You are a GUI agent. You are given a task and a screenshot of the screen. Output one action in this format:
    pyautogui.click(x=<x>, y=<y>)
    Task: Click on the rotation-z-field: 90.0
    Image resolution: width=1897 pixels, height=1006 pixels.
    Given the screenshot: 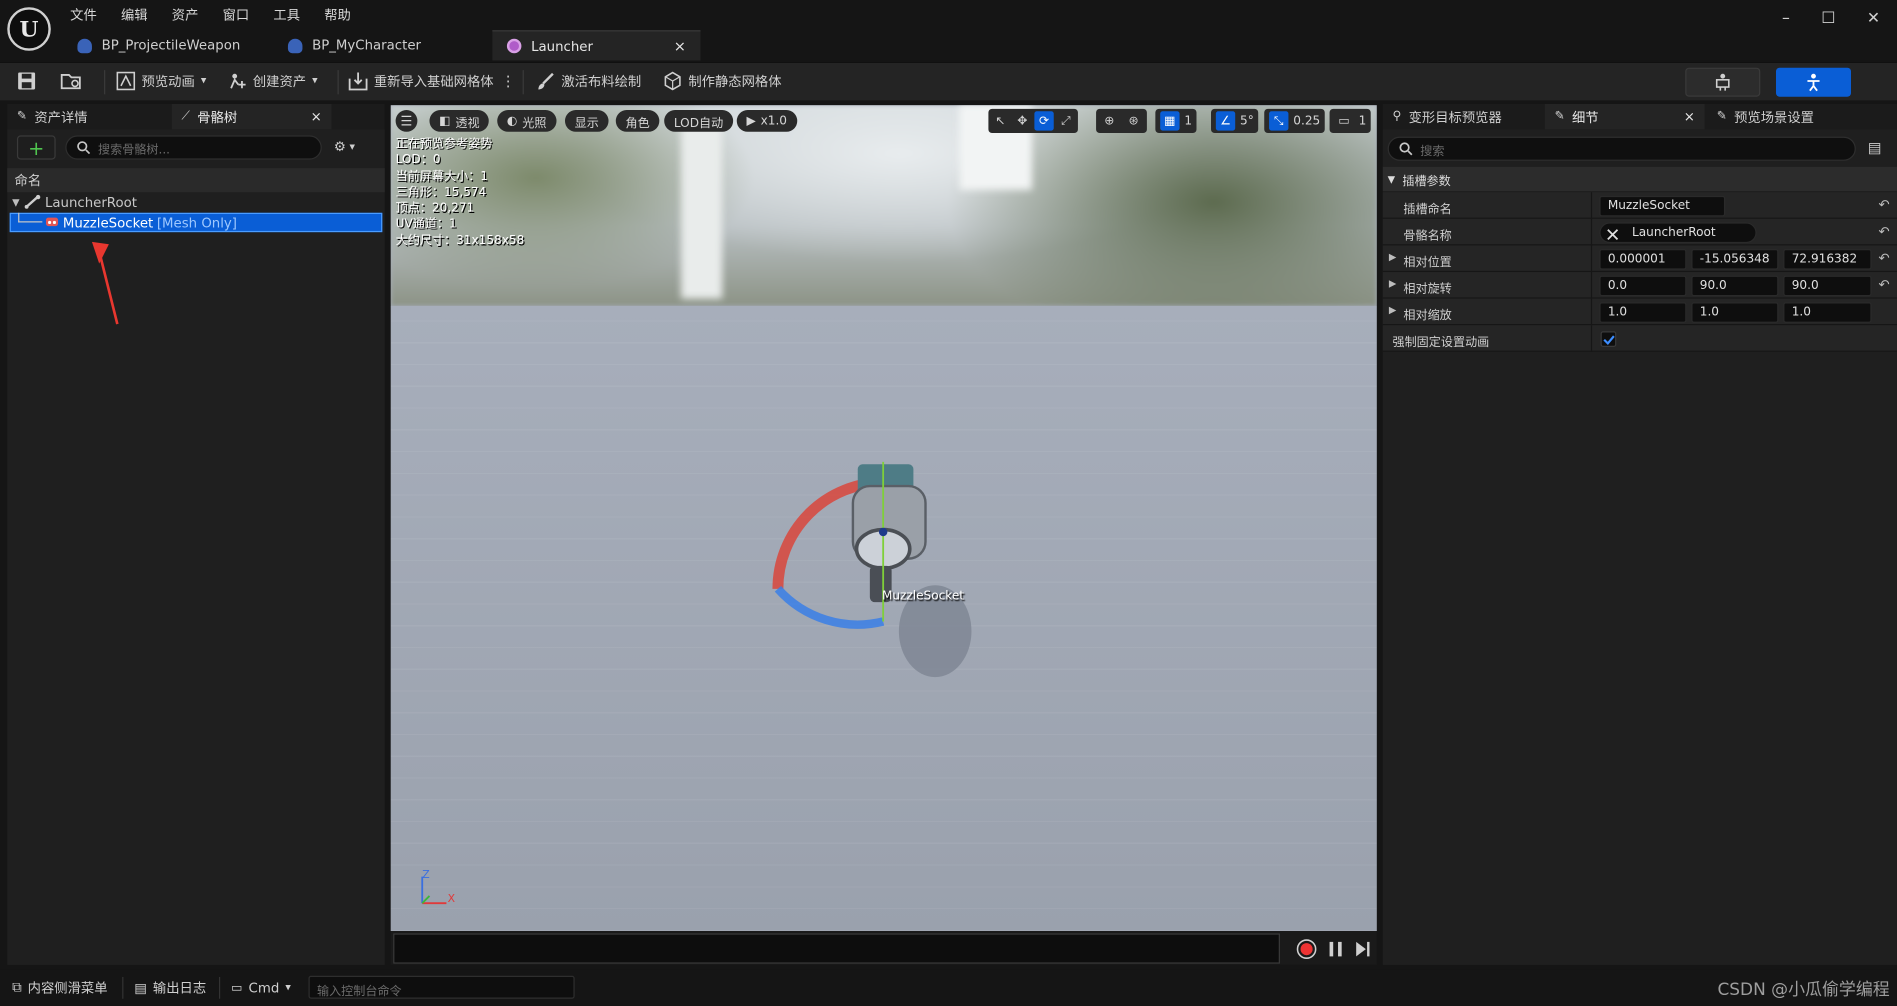 What is the action you would take?
    pyautogui.click(x=1827, y=286)
    